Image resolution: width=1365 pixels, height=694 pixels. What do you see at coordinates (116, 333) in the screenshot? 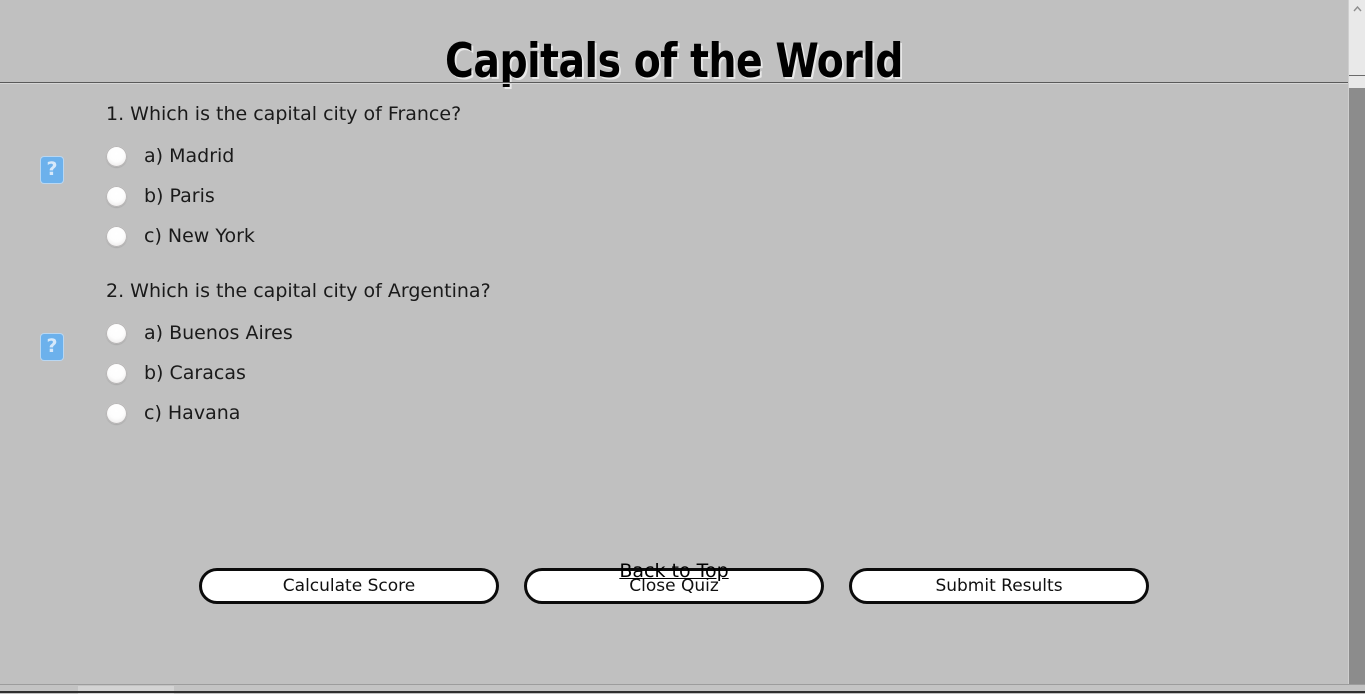
I see `radio-2a` at bounding box center [116, 333].